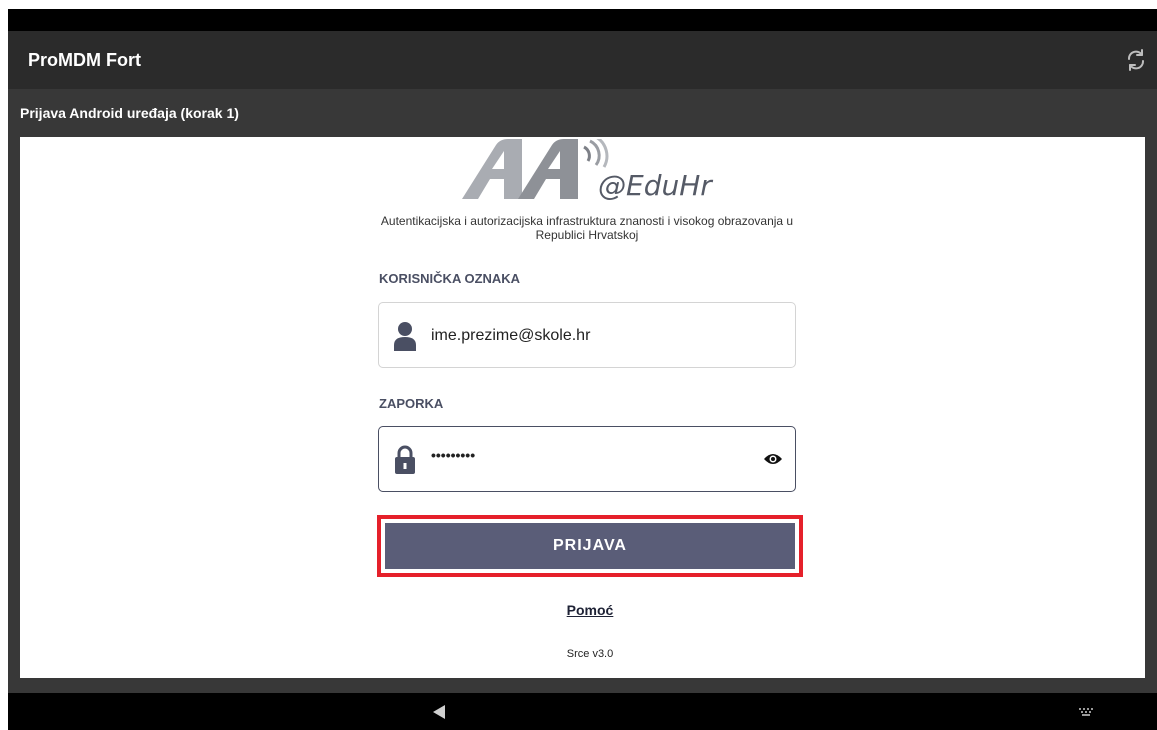  Describe the element at coordinates (129, 113) in the screenshot. I see `page-subtitle: Prijava Android uređaja (korak 1)` at that location.